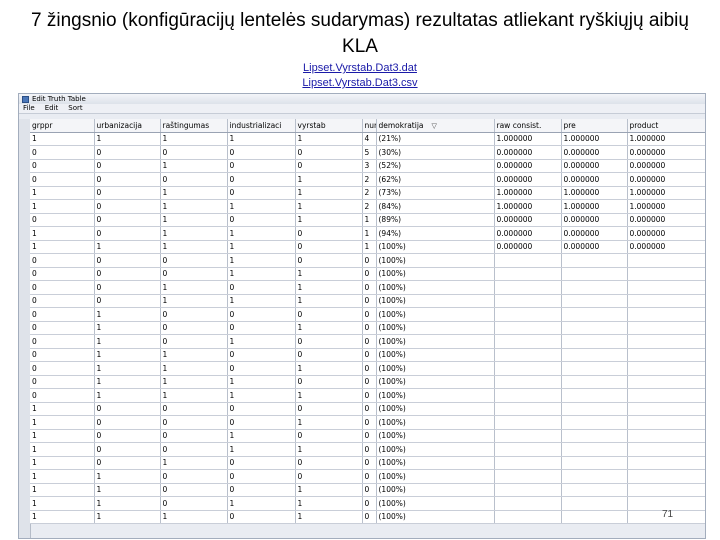 Image resolution: width=720 pixels, height=540 pixels. Describe the element at coordinates (367, 233) in the screenshot. I see `table-row: 1 0 1 1 0 1 (94%) 0.000000 0.000000 0.000000` at that location.